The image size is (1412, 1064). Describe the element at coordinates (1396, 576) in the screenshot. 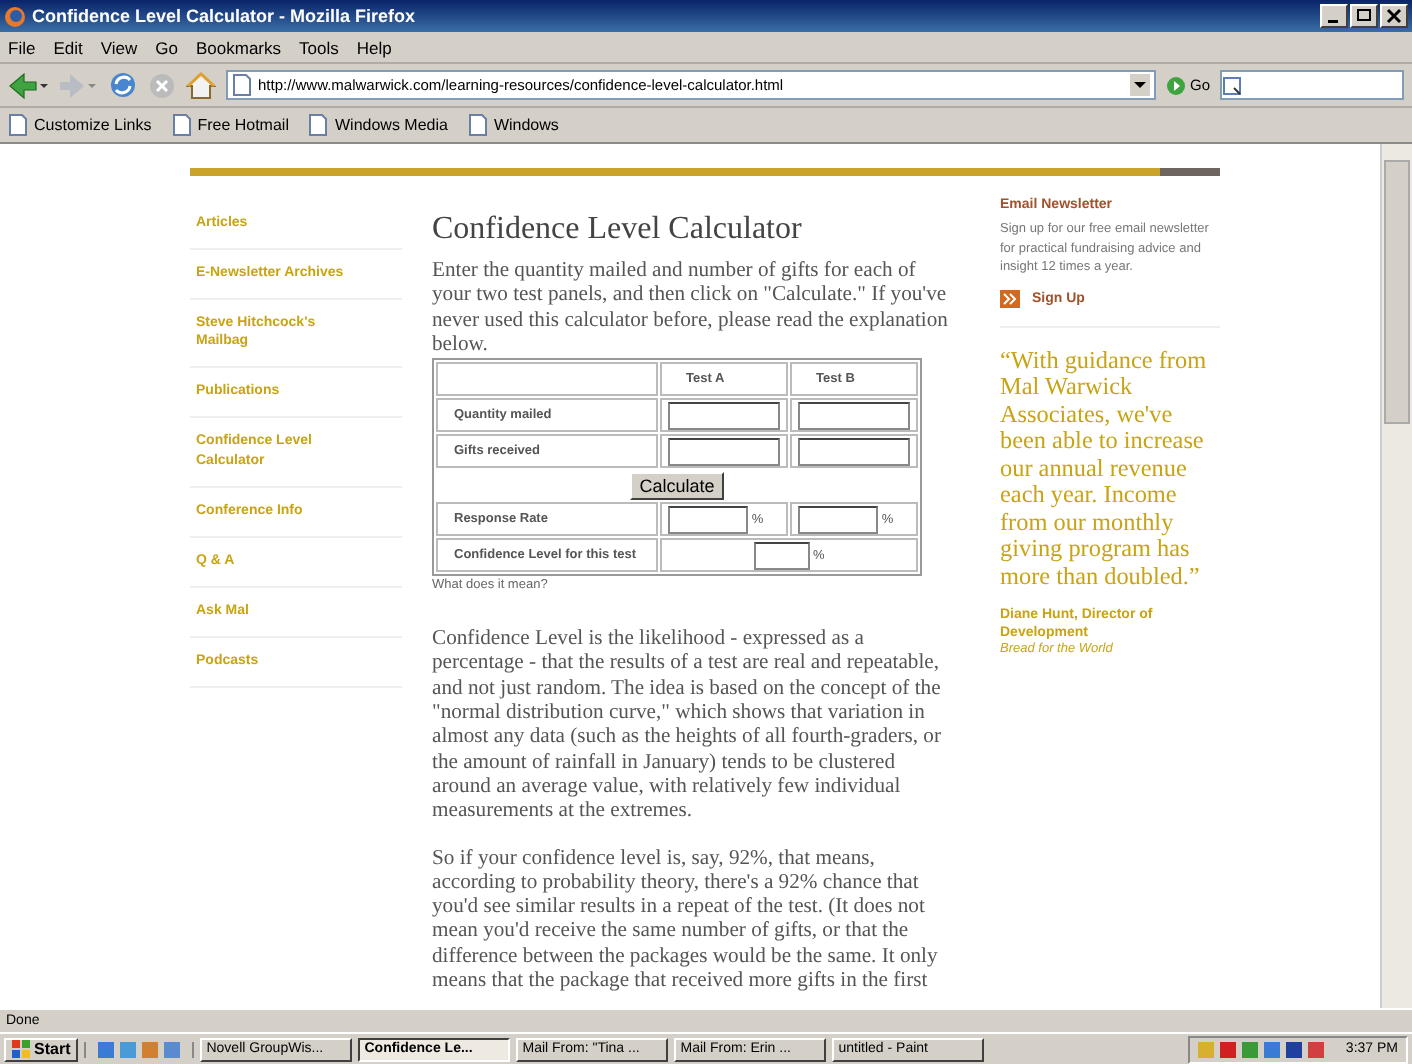

I see `scrollbar` at that location.